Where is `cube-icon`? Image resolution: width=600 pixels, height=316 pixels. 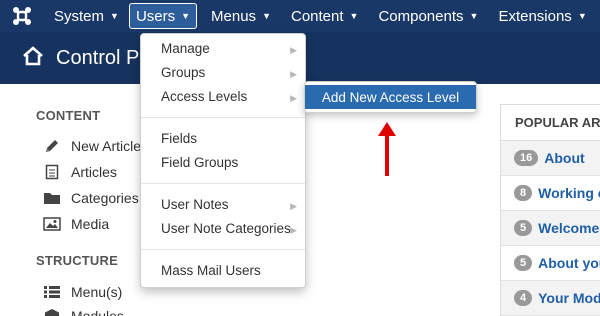
cube-icon is located at coordinates (52, 312).